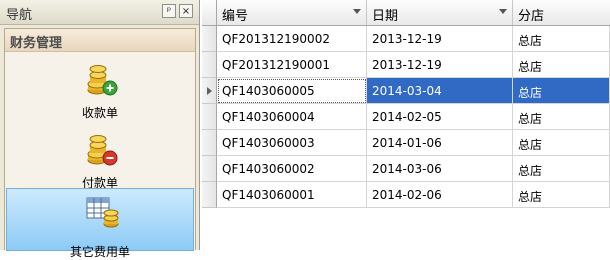  What do you see at coordinates (385, 16) in the screenshot?
I see `column-header-date-label: 日期` at bounding box center [385, 16].